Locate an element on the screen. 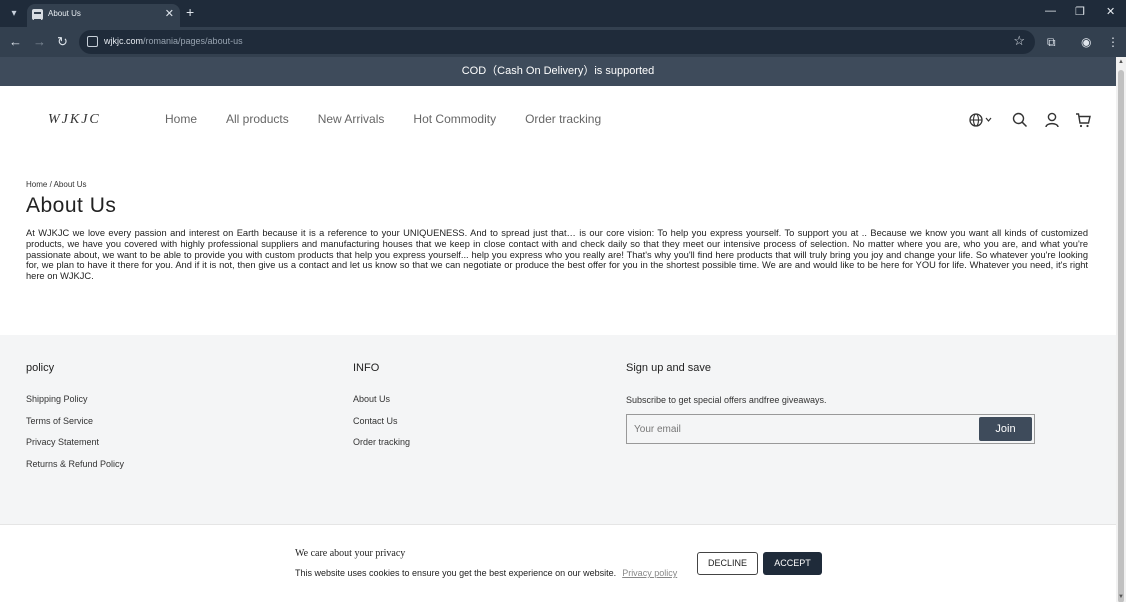 Image resolution: width=1126 pixels, height=602 pixels. minimize-icon: — is located at coordinates (1050, 11).